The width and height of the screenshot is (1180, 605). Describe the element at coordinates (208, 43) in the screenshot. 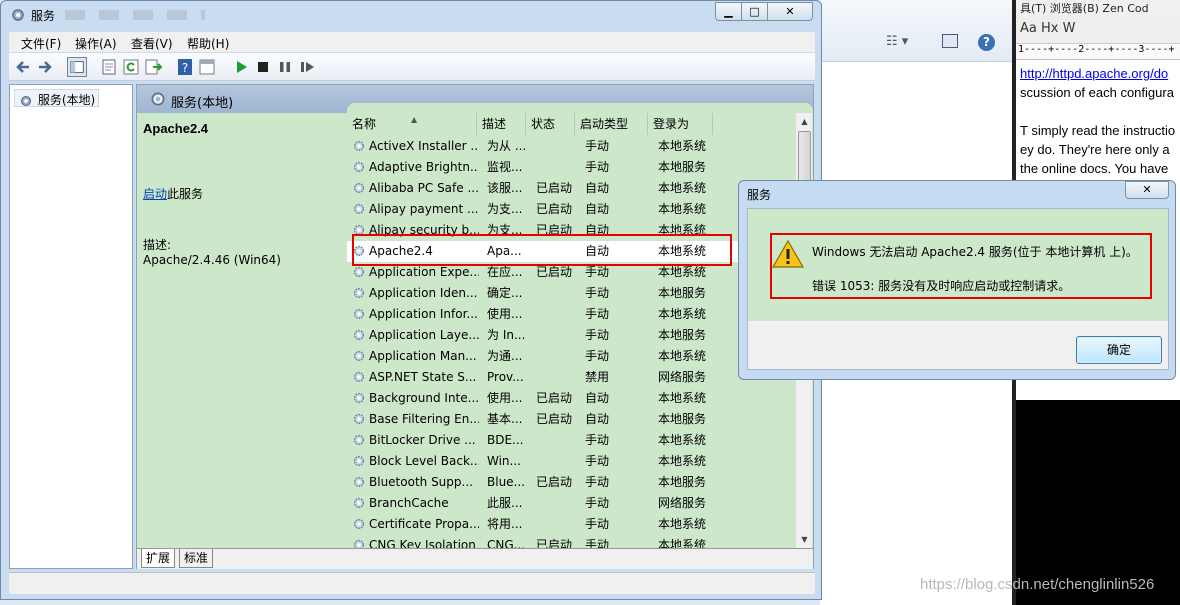

I see `menu-help: 帮助(H)` at that location.